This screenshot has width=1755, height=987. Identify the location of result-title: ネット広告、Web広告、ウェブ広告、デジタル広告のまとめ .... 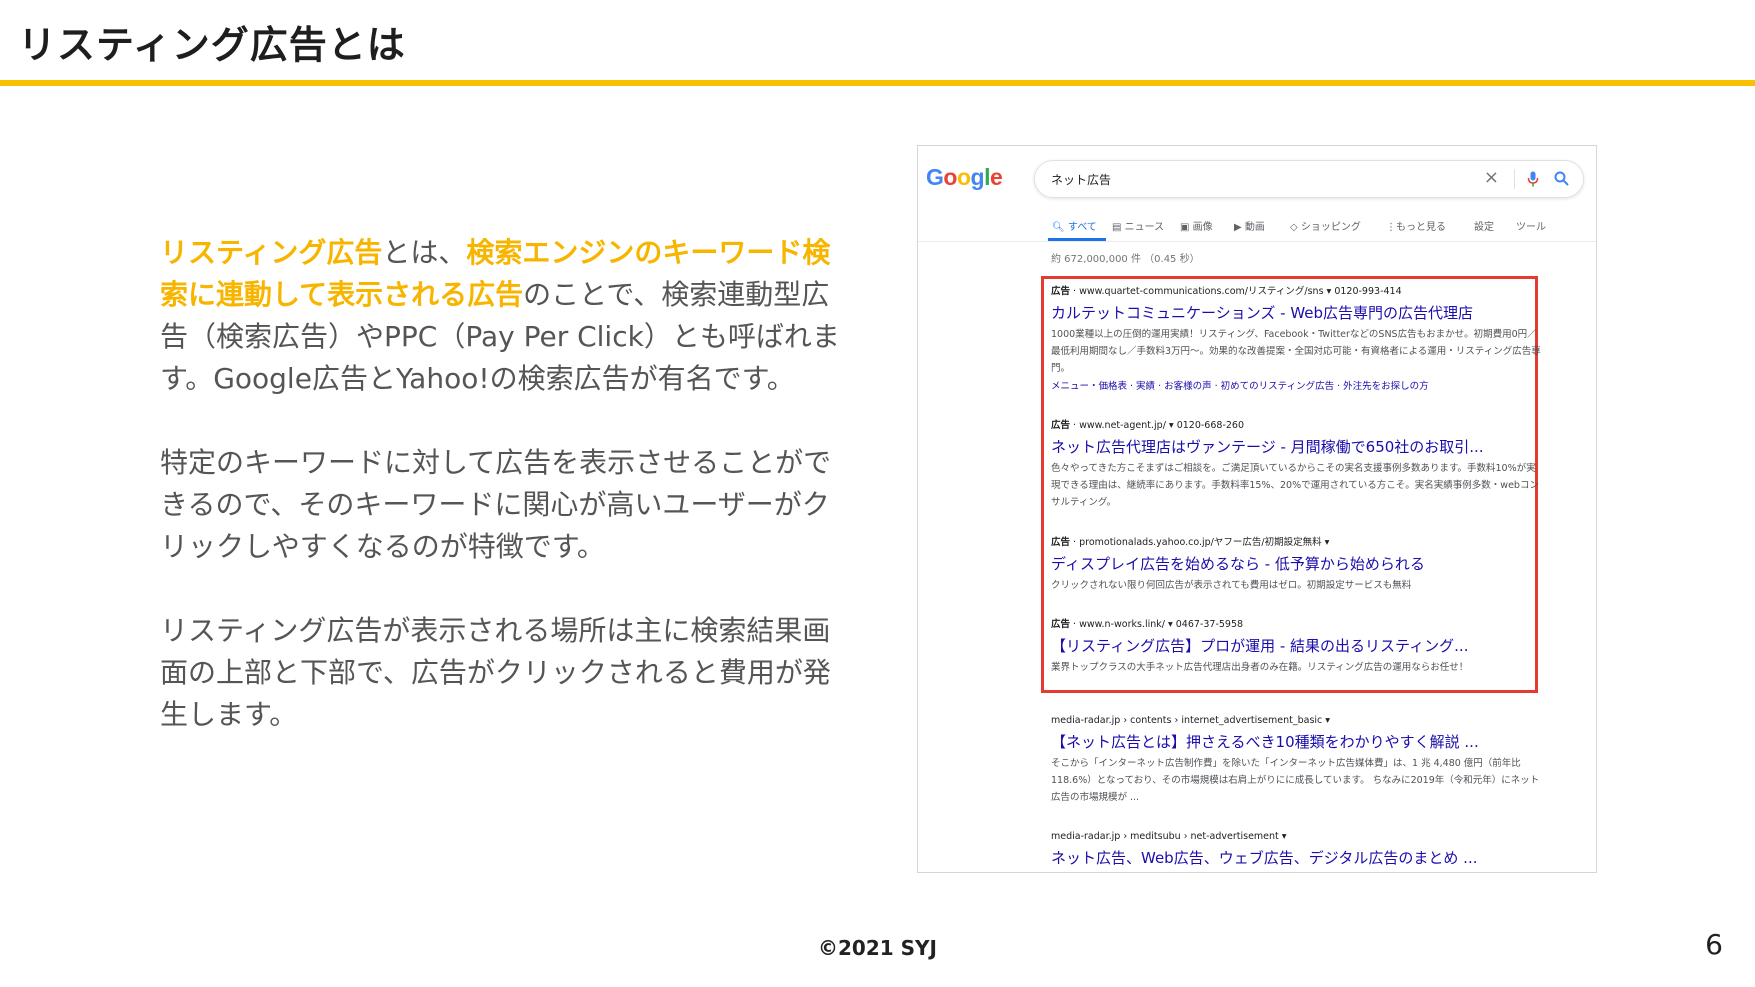
(1296, 857).